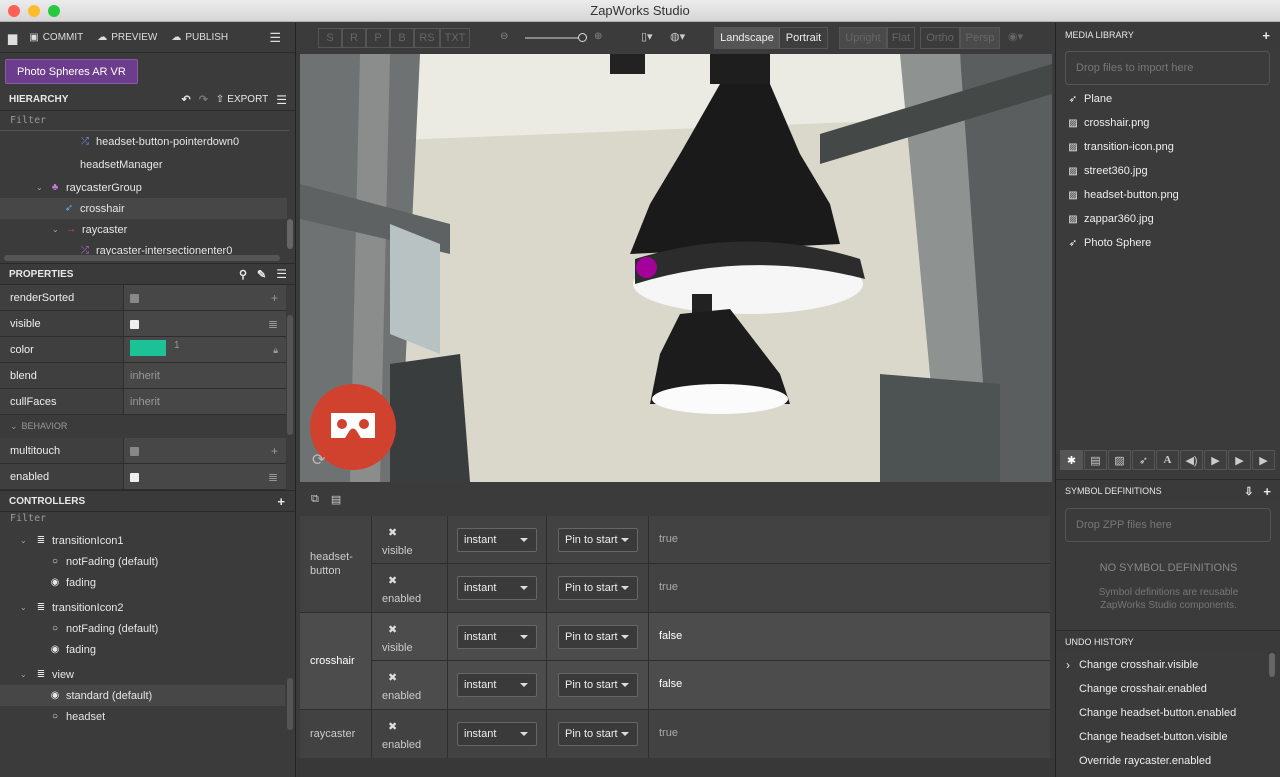 The image size is (1280, 777). Describe the element at coordinates (1168, 761) in the screenshot. I see `undo-item: Override raycaster.enabled` at that location.